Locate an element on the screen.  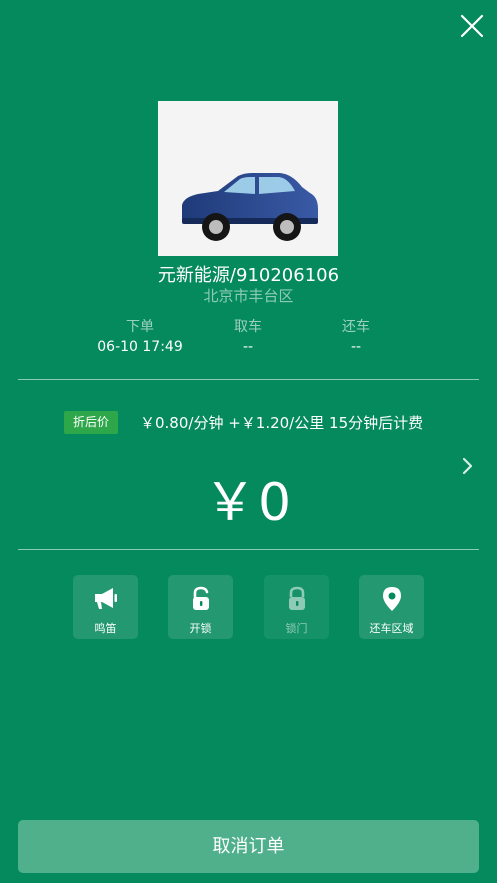
cancel-order-button: 取消订单 is located at coordinates (248, 846).